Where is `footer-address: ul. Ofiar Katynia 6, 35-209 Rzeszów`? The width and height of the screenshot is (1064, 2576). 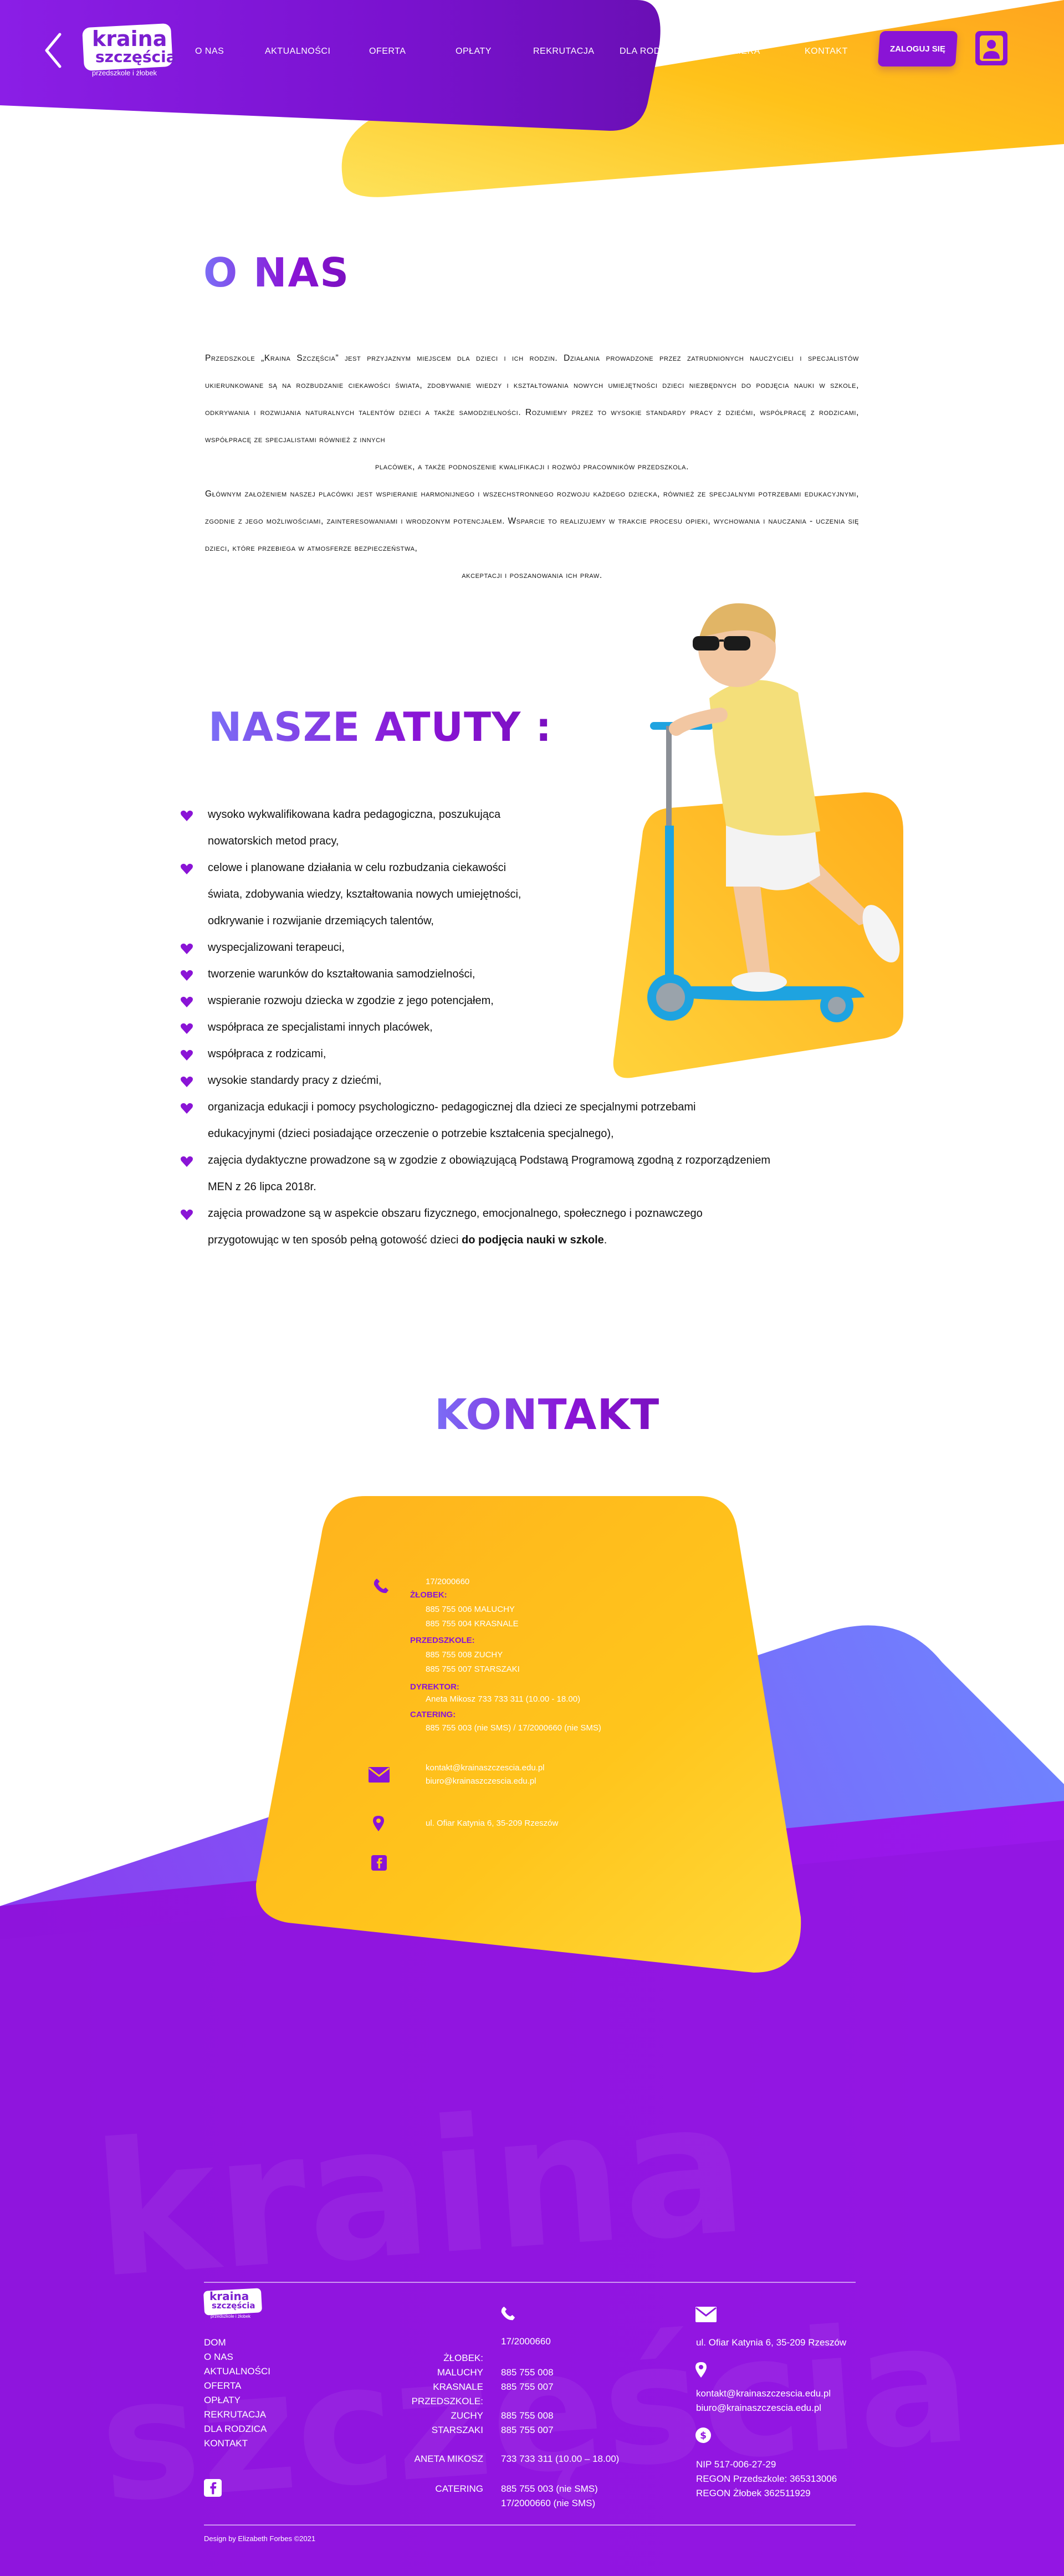 footer-address: ul. Ofiar Katynia 6, 35-209 Rzeszów is located at coordinates (771, 2342).